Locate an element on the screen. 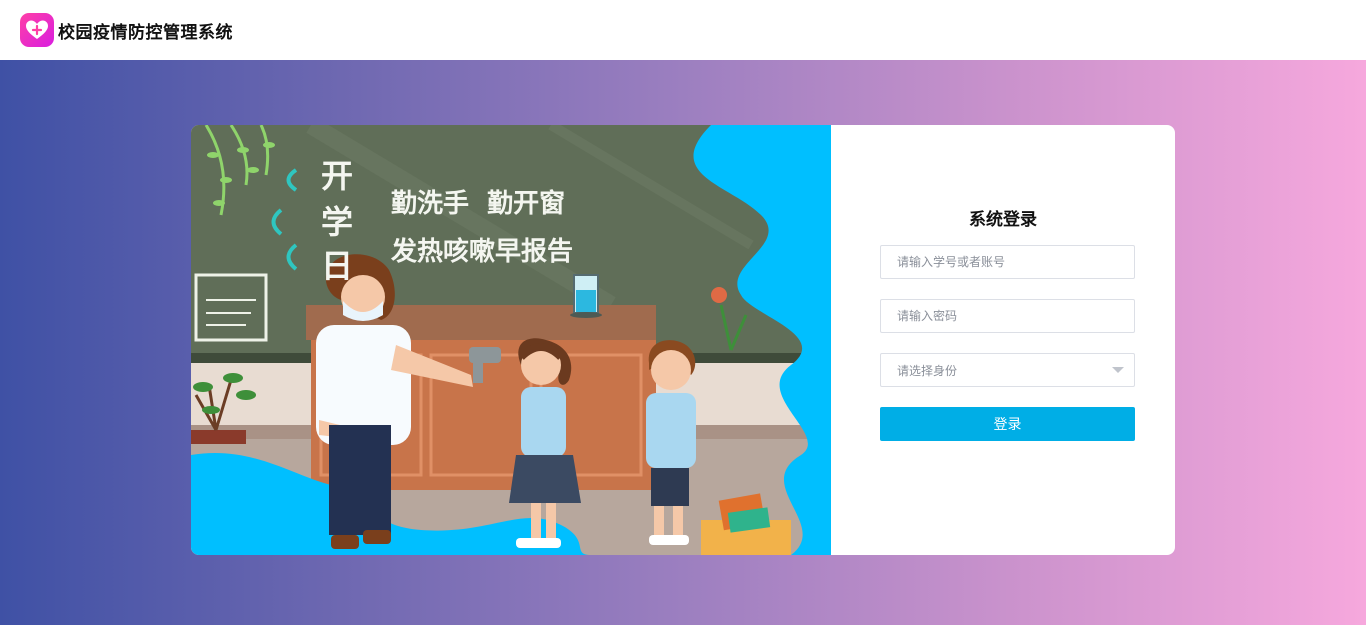 The image size is (1366, 625). account-input is located at coordinates (1015, 262).